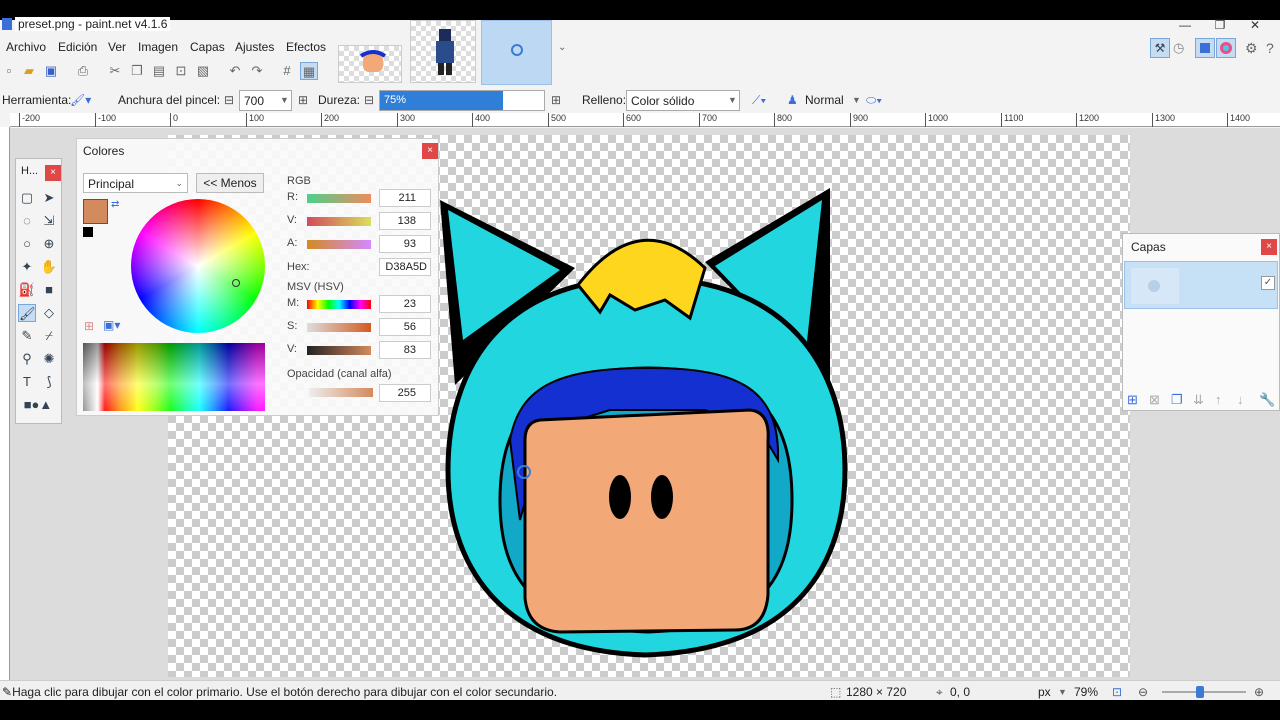 The image size is (1280, 720). I want to click on color-palette-grid, so click(174, 377).